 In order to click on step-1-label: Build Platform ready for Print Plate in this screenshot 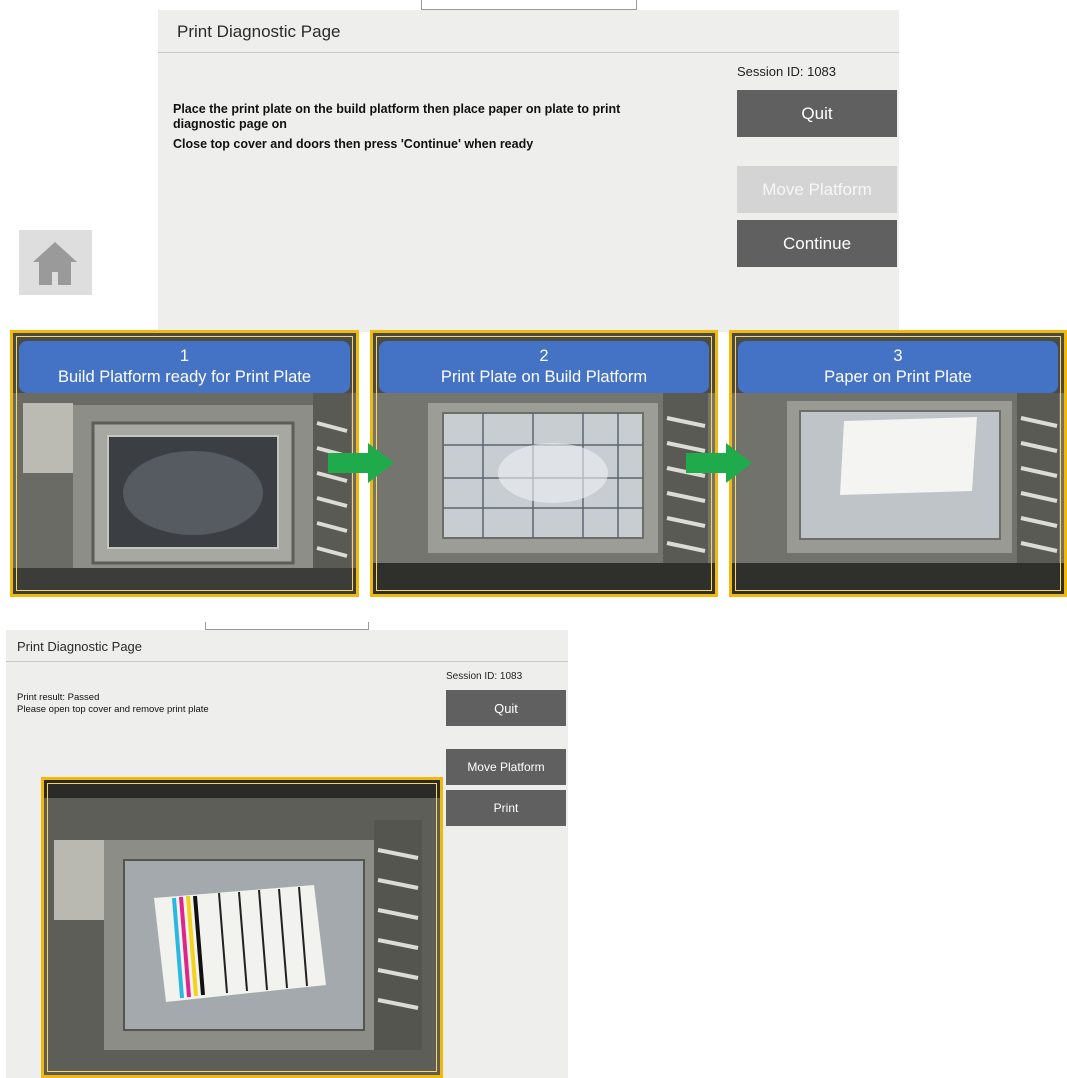, I will do `click(184, 377)`.